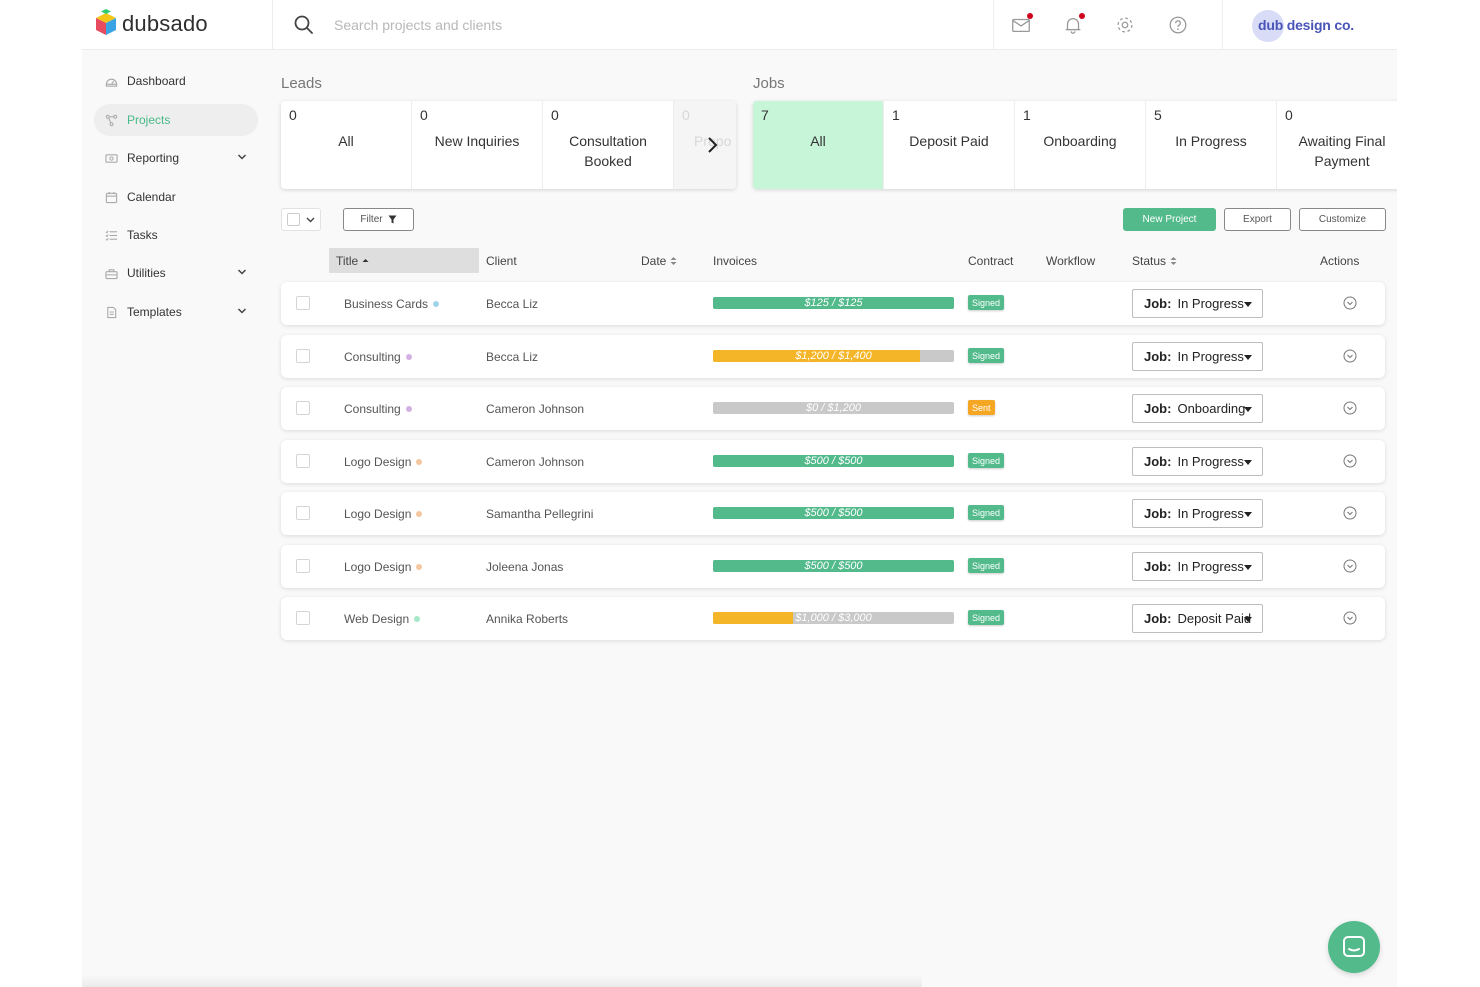  I want to click on invoice-progress-bar: $1,200 / $1,400, so click(833, 356).